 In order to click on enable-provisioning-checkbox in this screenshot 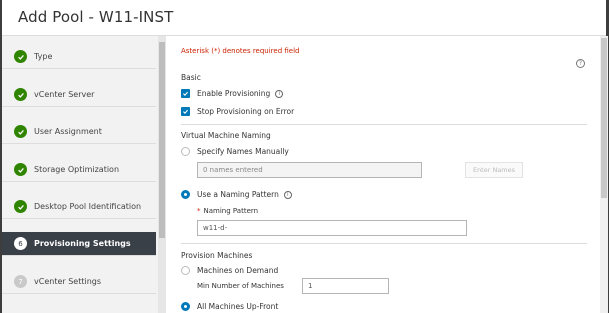, I will do `click(185, 93)`.